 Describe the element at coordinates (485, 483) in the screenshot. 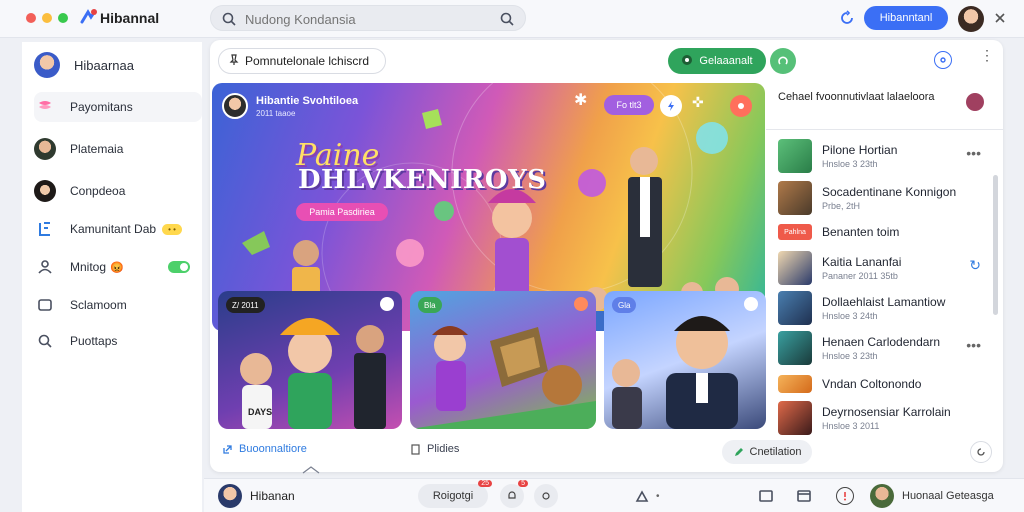

I see `count-badge: 25` at that location.